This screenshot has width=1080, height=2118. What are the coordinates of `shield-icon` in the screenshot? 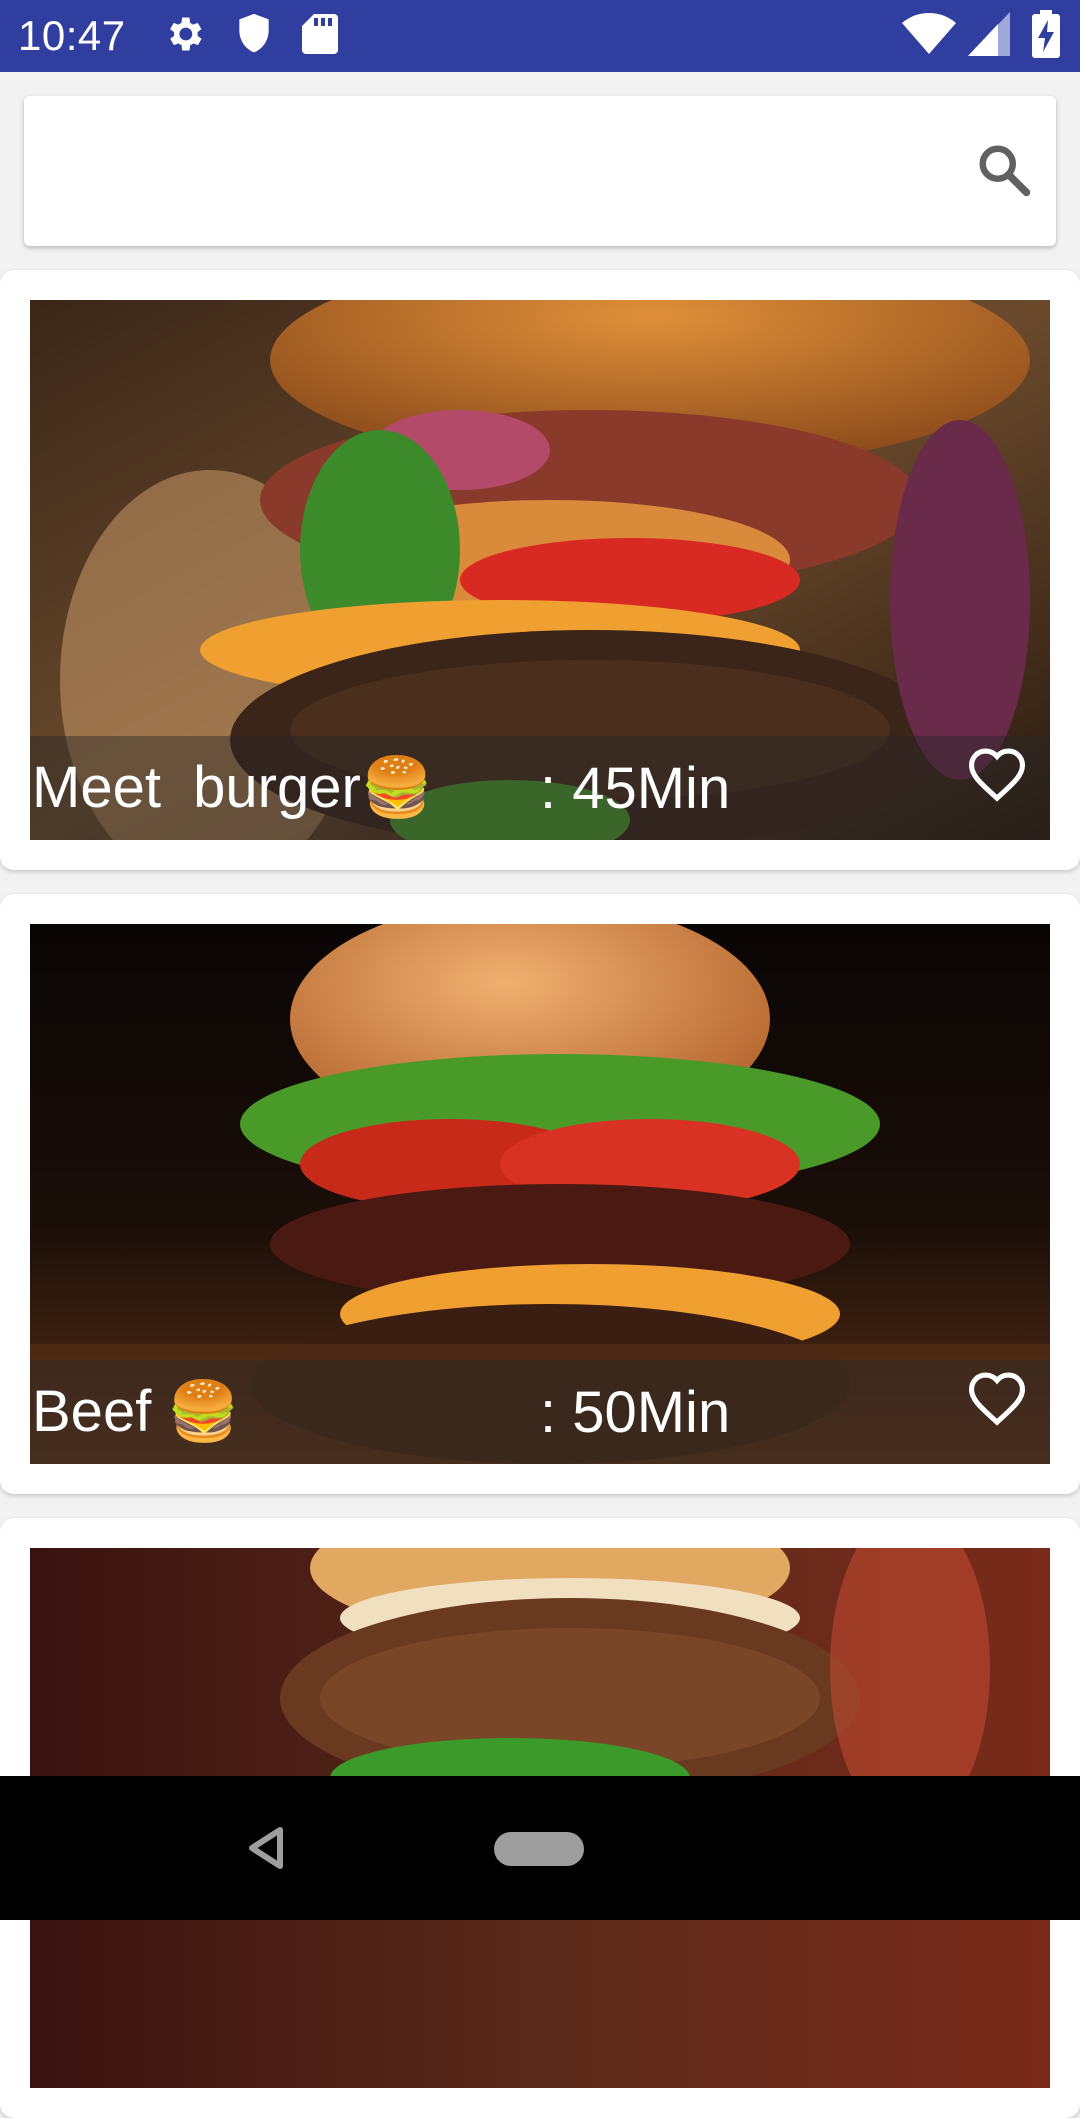 It's located at (254, 36).